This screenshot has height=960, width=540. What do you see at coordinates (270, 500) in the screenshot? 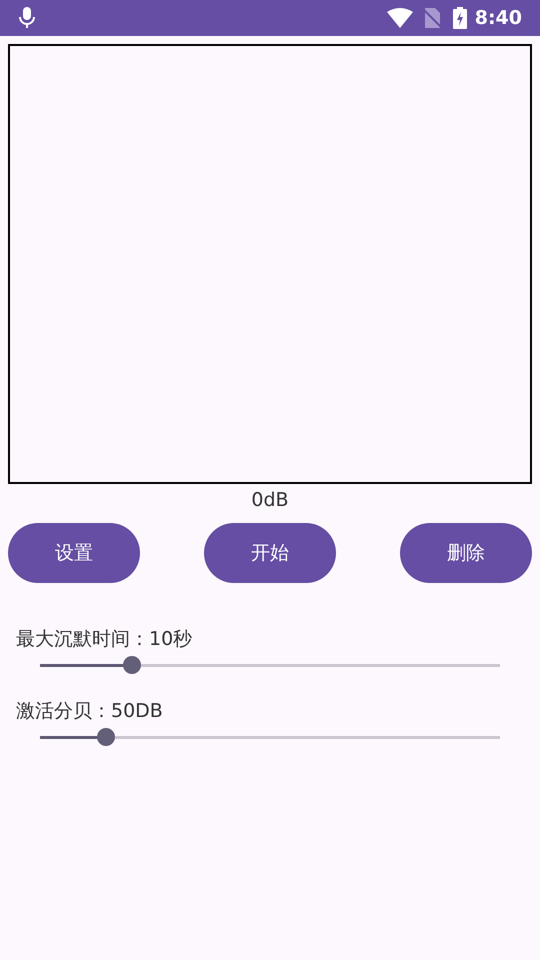
I see `decibel-reading: 0dB` at bounding box center [270, 500].